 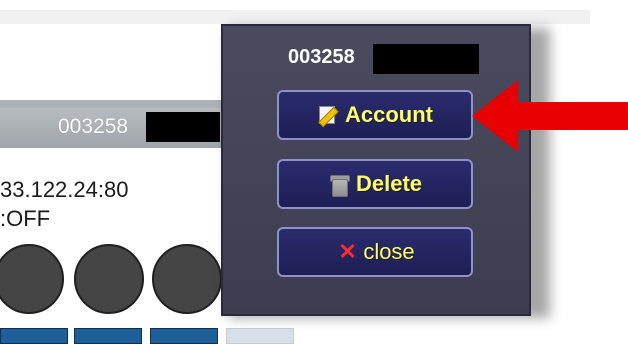 I want to click on close-button: ✕ close, so click(x=375, y=252).